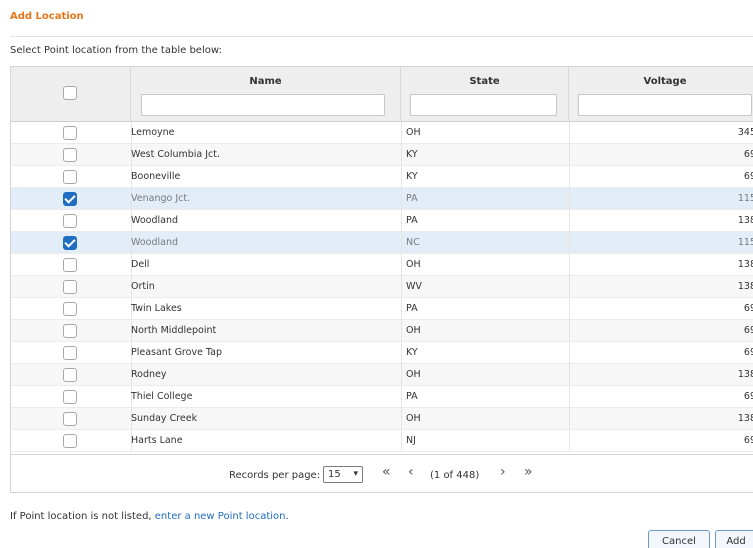  I want to click on table-header: Name State Voltage, so click(382, 94).